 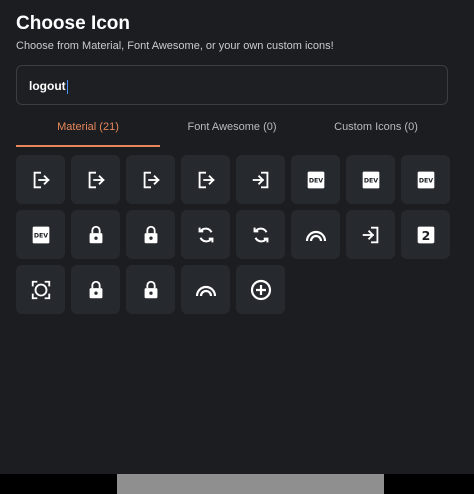 I want to click on icon-tile: 2, so click(x=425, y=234).